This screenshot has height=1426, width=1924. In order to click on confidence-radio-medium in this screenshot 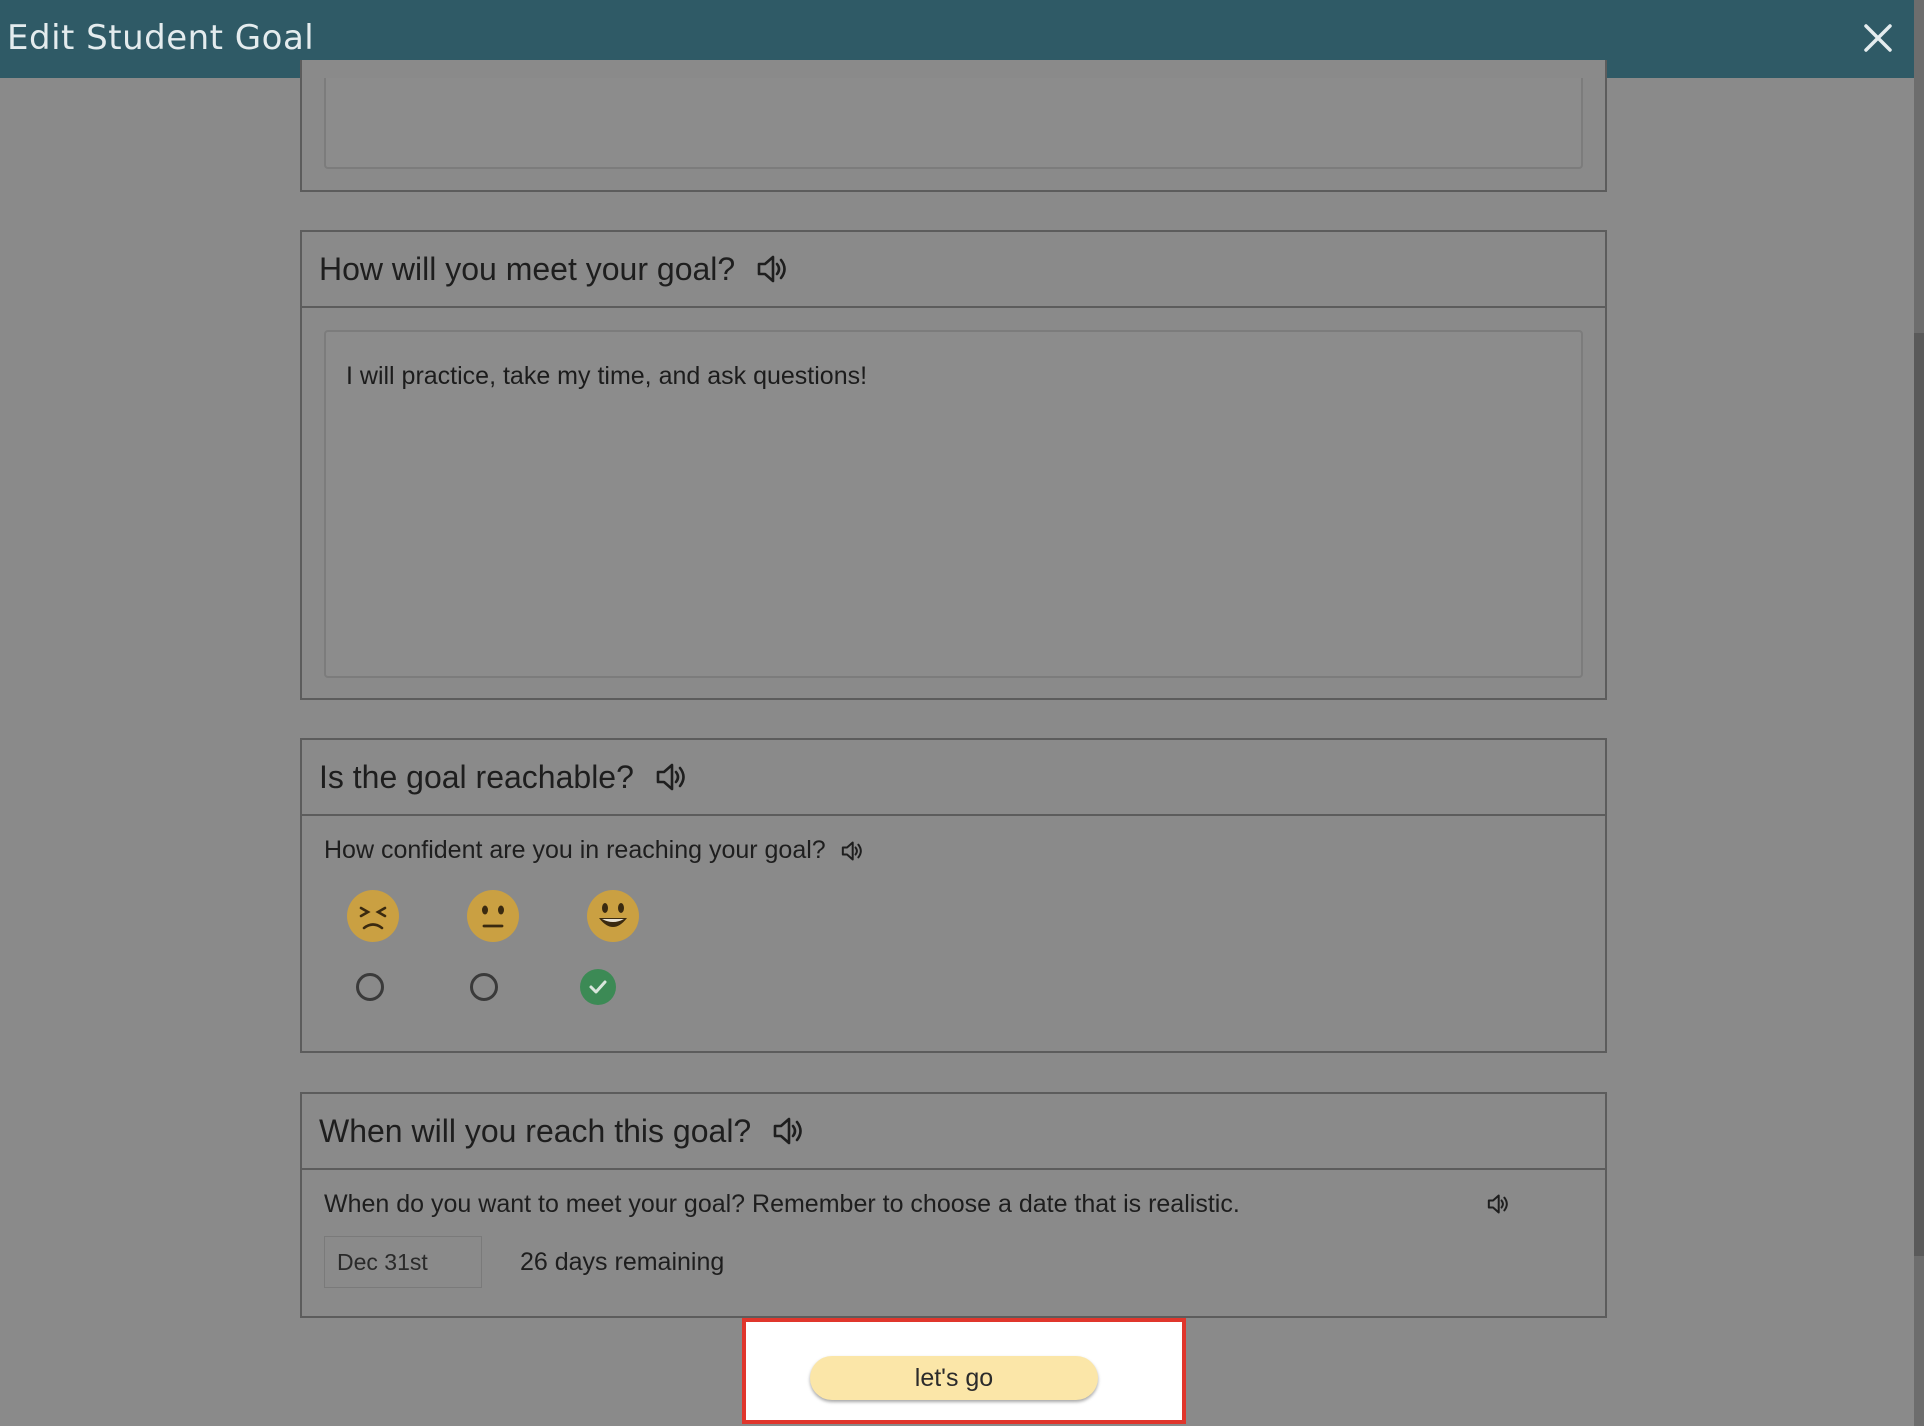, I will do `click(484, 987)`.